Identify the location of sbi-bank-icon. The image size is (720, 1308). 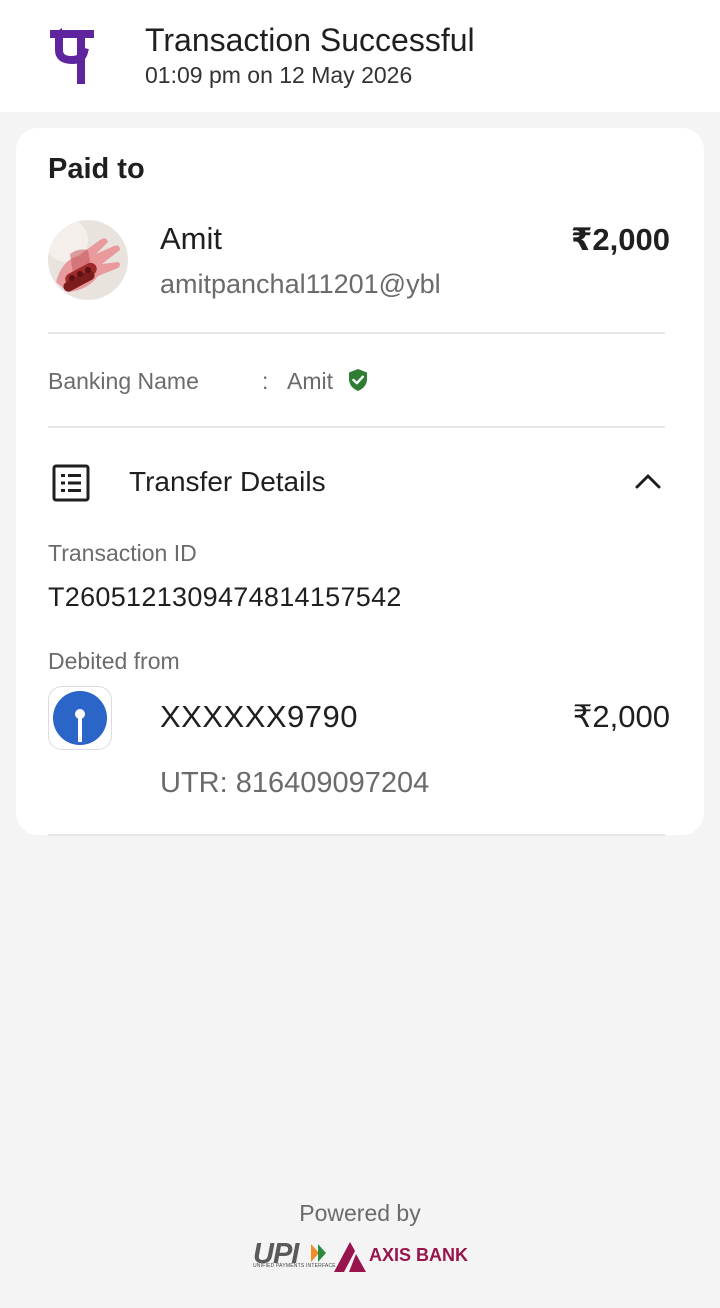
(80, 718).